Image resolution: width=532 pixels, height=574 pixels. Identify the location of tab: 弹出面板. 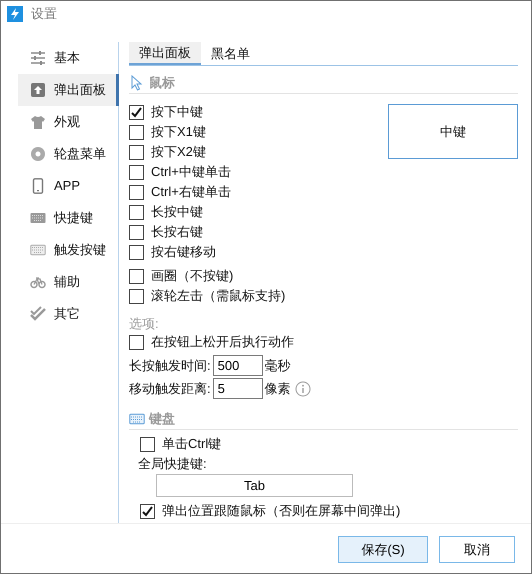
(165, 53).